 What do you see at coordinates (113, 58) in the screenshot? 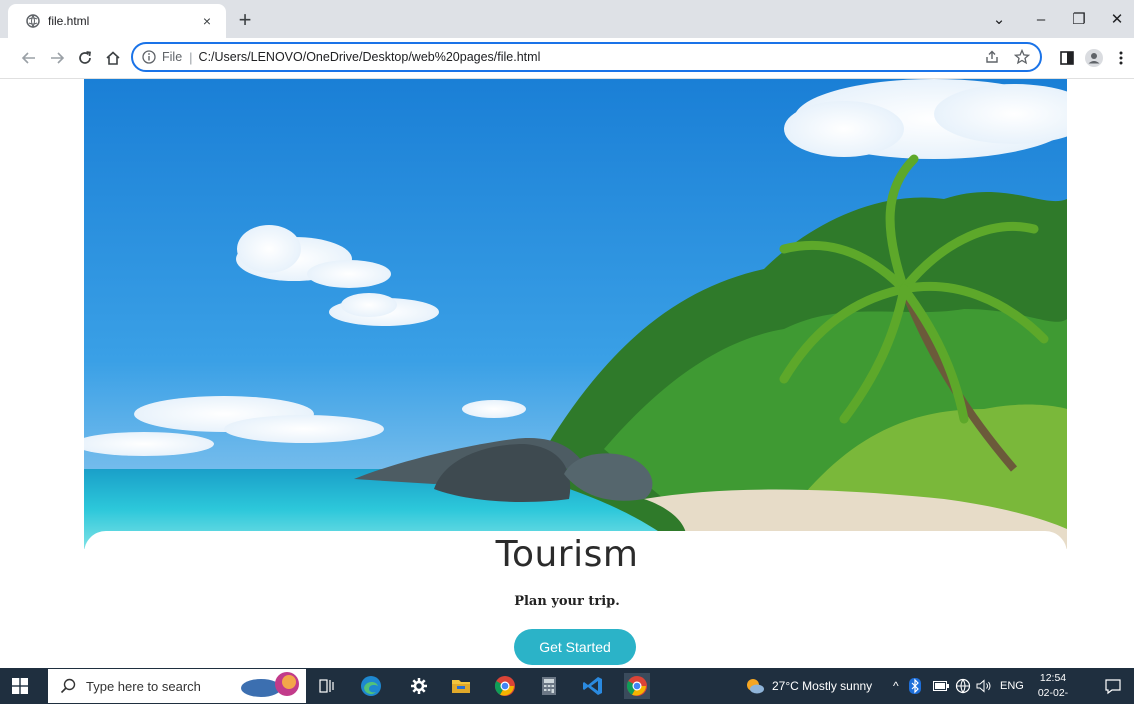
I see `home-icon` at bounding box center [113, 58].